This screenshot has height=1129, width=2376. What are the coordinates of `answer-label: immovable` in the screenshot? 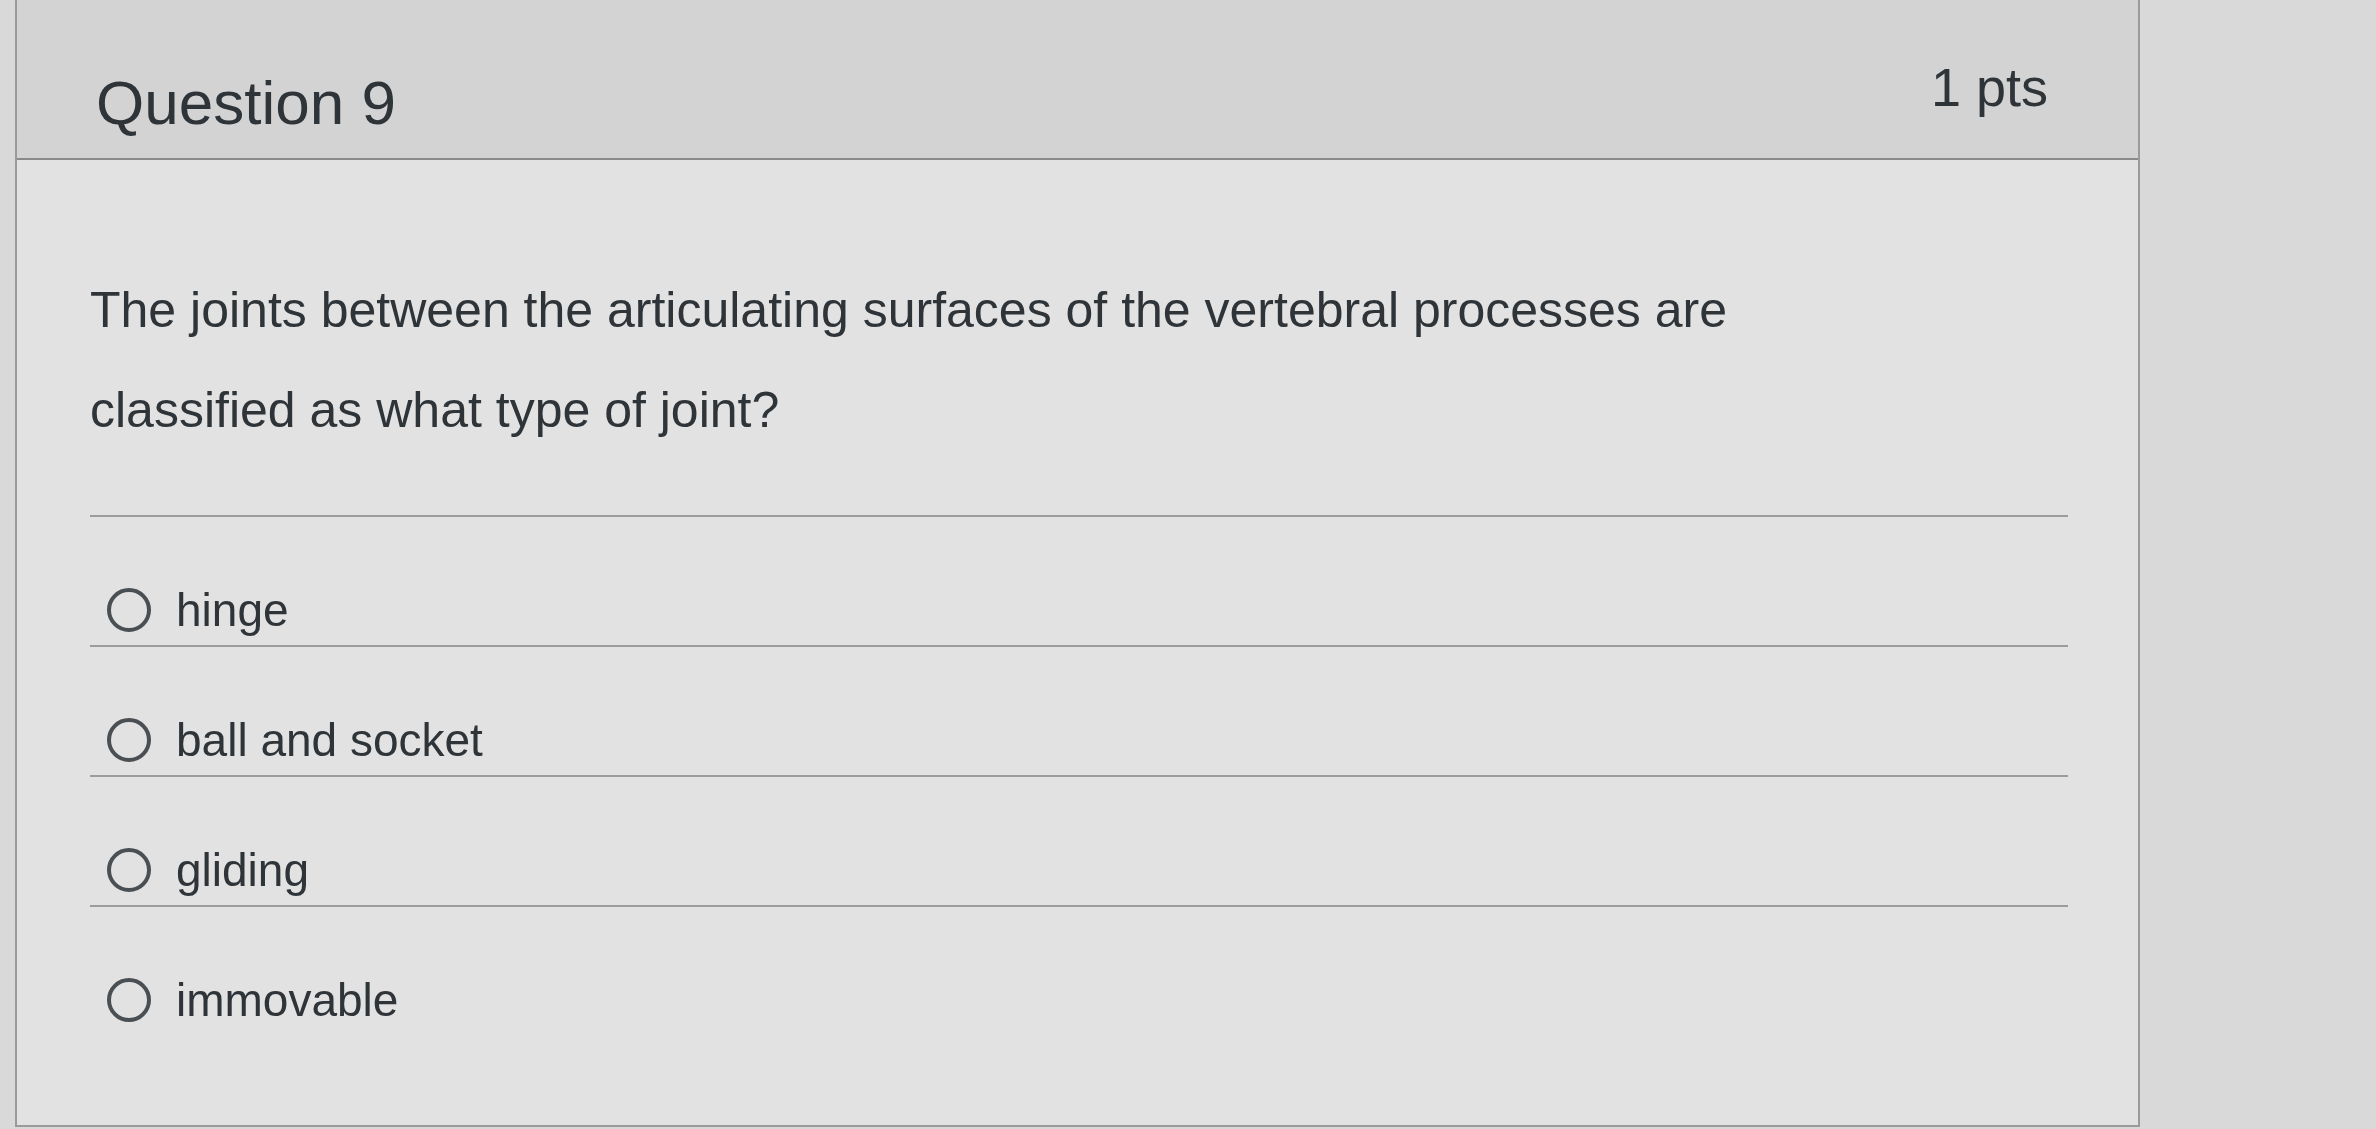 It's located at (287, 1000).